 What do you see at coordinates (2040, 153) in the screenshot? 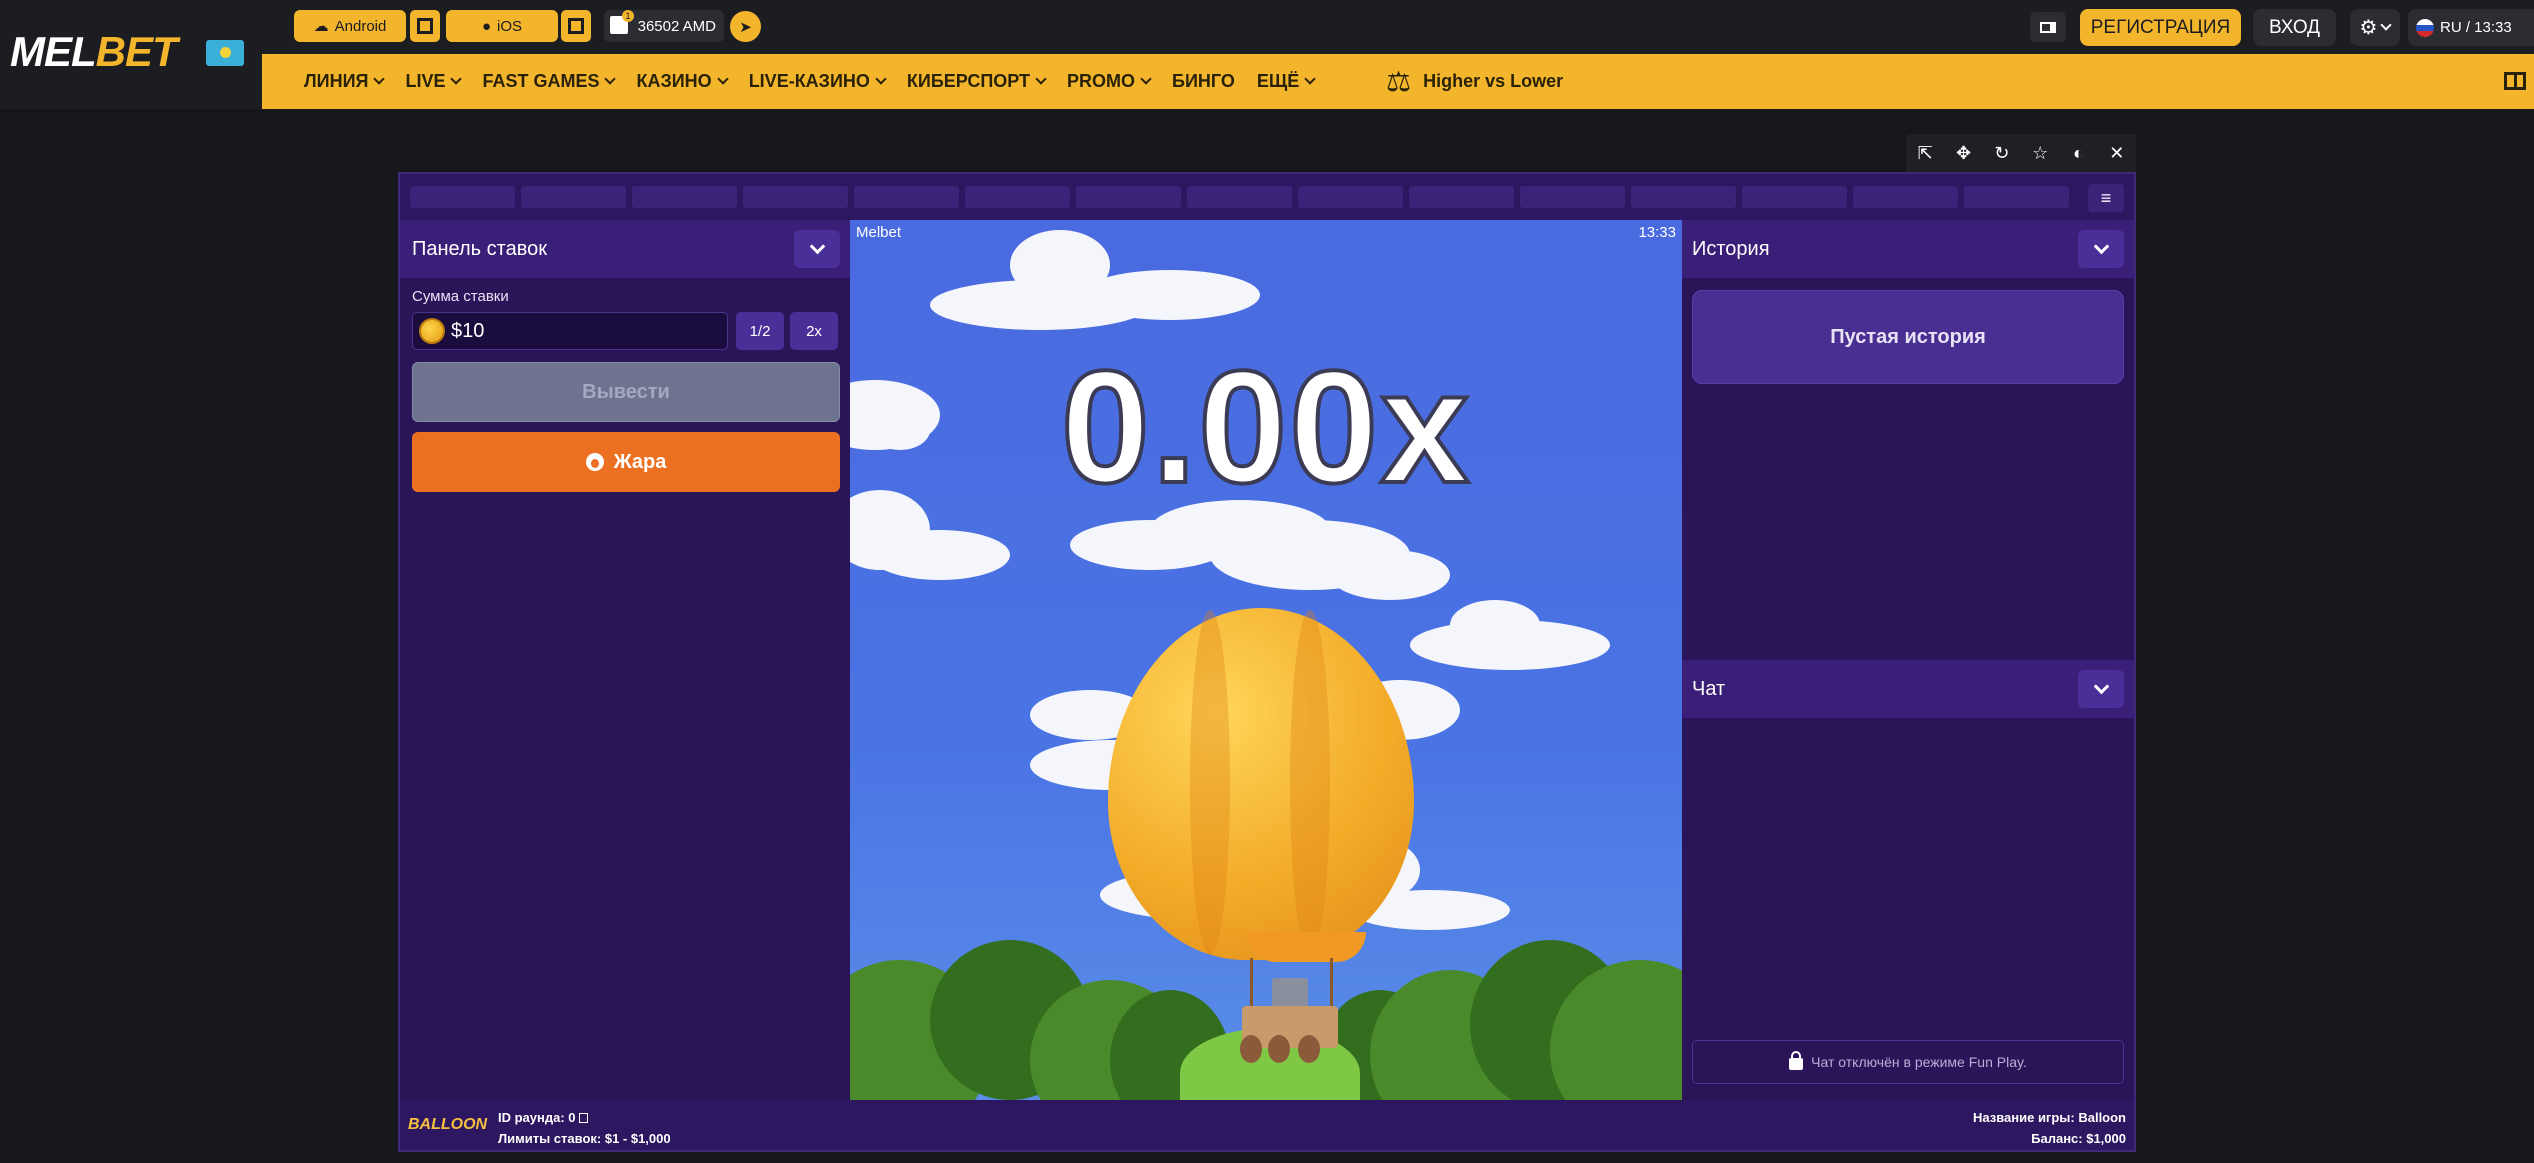
I see `star-icon: ☆` at bounding box center [2040, 153].